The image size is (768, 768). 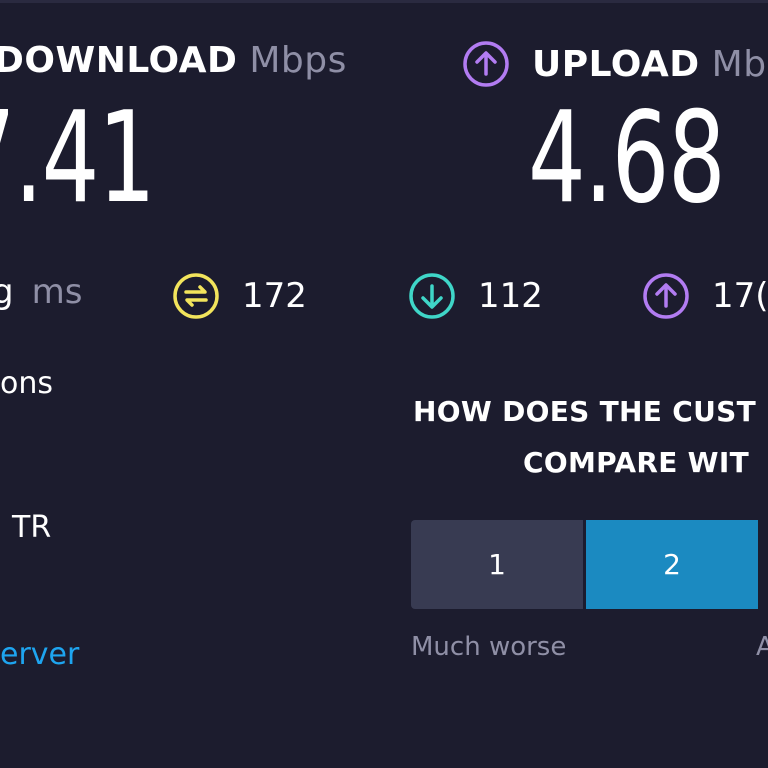 What do you see at coordinates (432, 296) in the screenshot?
I see `download-arrow-icon` at bounding box center [432, 296].